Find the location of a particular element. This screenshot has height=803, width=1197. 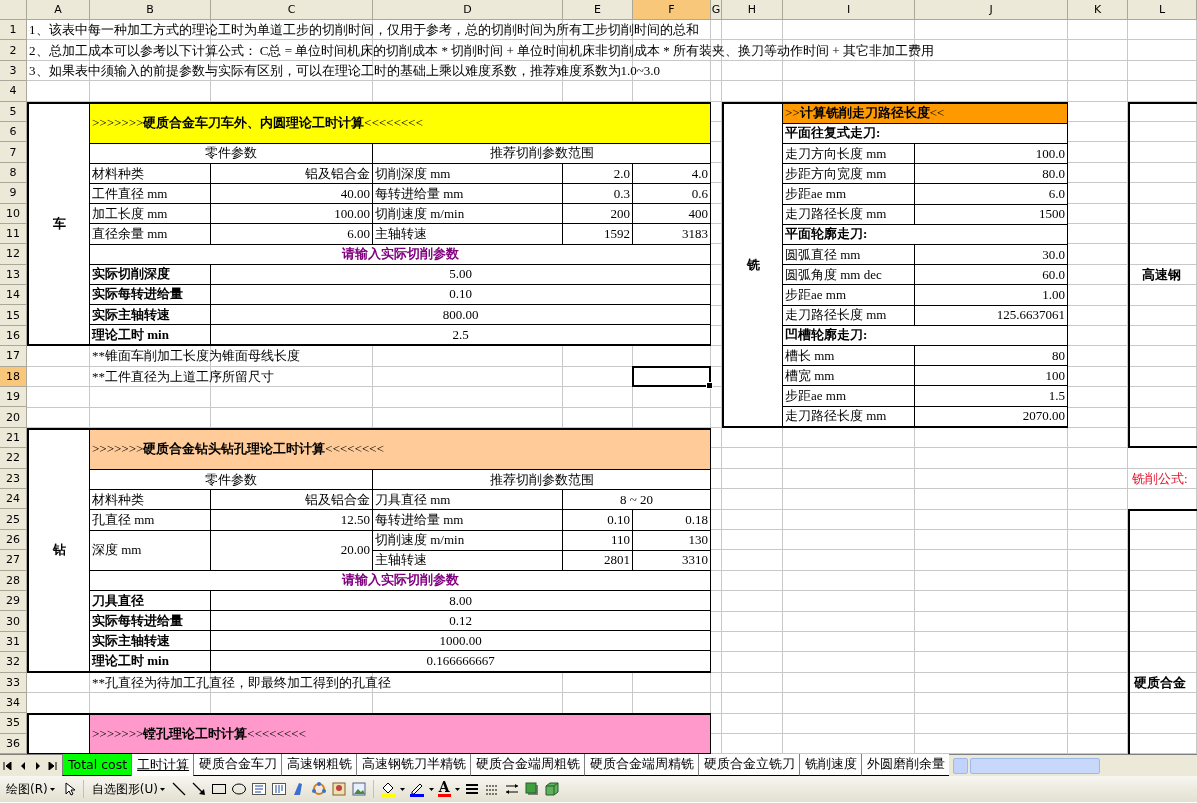

diagram-icon is located at coordinates (318, 789).